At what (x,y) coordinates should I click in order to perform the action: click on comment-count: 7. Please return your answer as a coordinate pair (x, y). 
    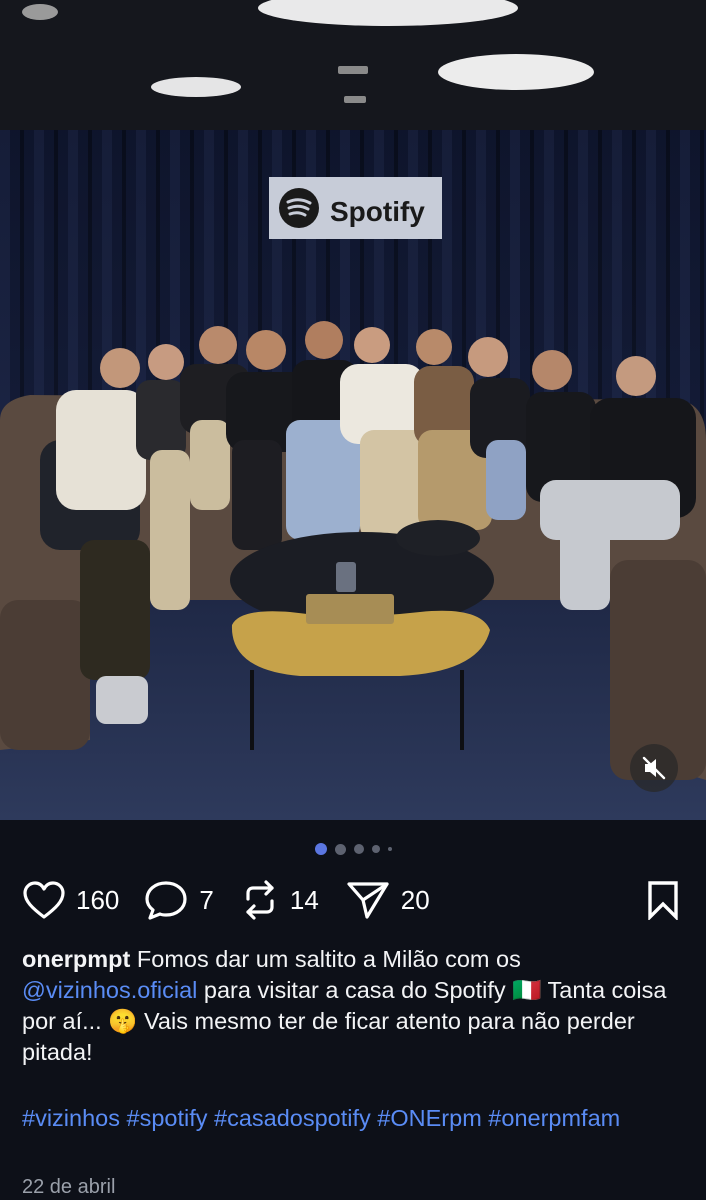
    Looking at the image, I should click on (206, 899).